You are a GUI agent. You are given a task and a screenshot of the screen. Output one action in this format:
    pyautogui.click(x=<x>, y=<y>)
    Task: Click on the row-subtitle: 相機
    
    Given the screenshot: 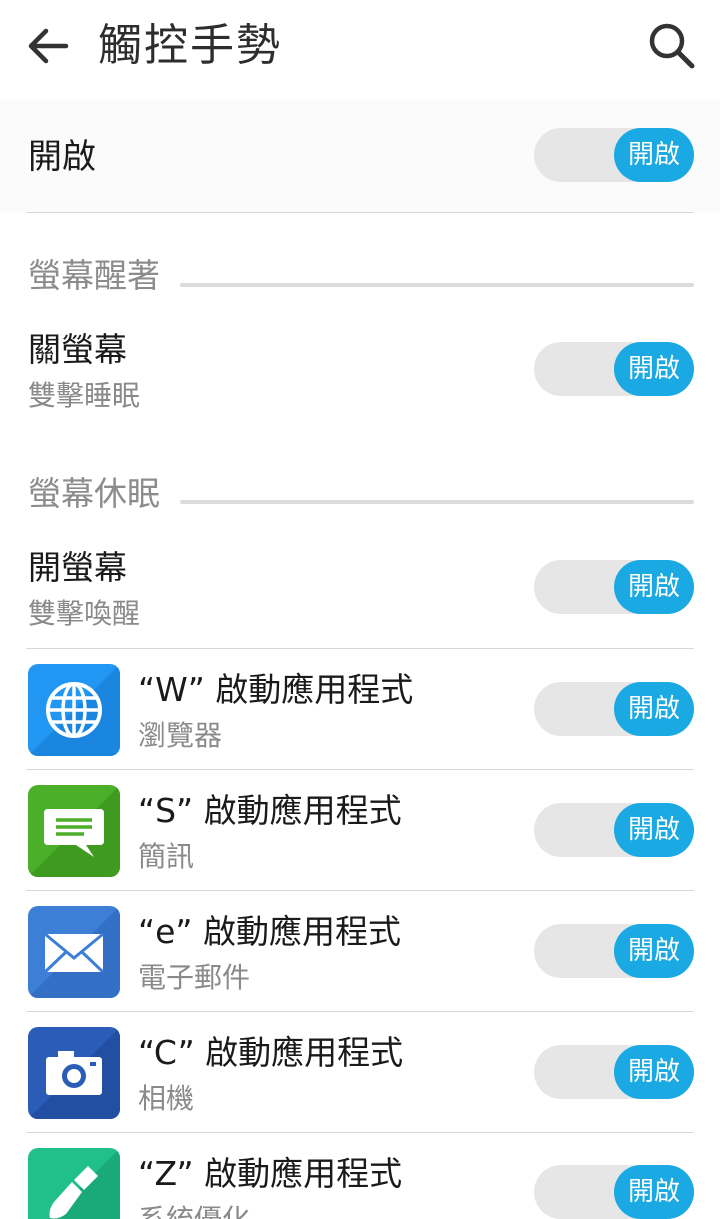 What is the action you would take?
    pyautogui.click(x=166, y=1098)
    